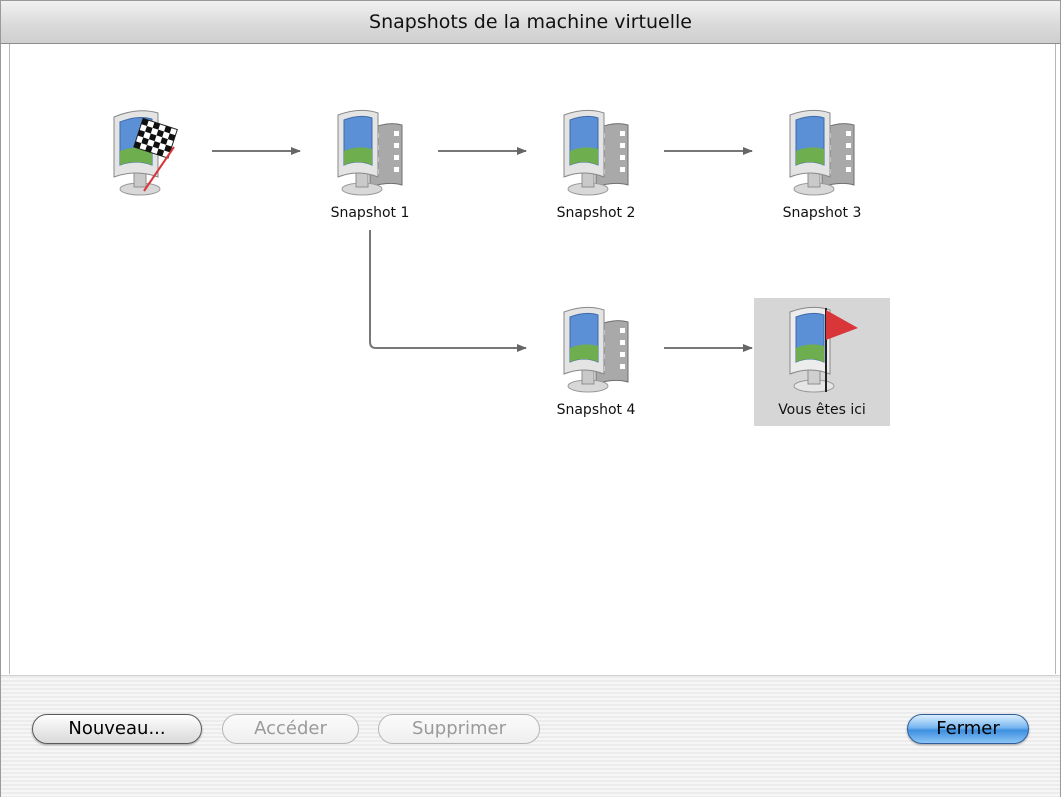  What do you see at coordinates (596, 213) in the screenshot?
I see `snapshot-label: Snapshot 2` at bounding box center [596, 213].